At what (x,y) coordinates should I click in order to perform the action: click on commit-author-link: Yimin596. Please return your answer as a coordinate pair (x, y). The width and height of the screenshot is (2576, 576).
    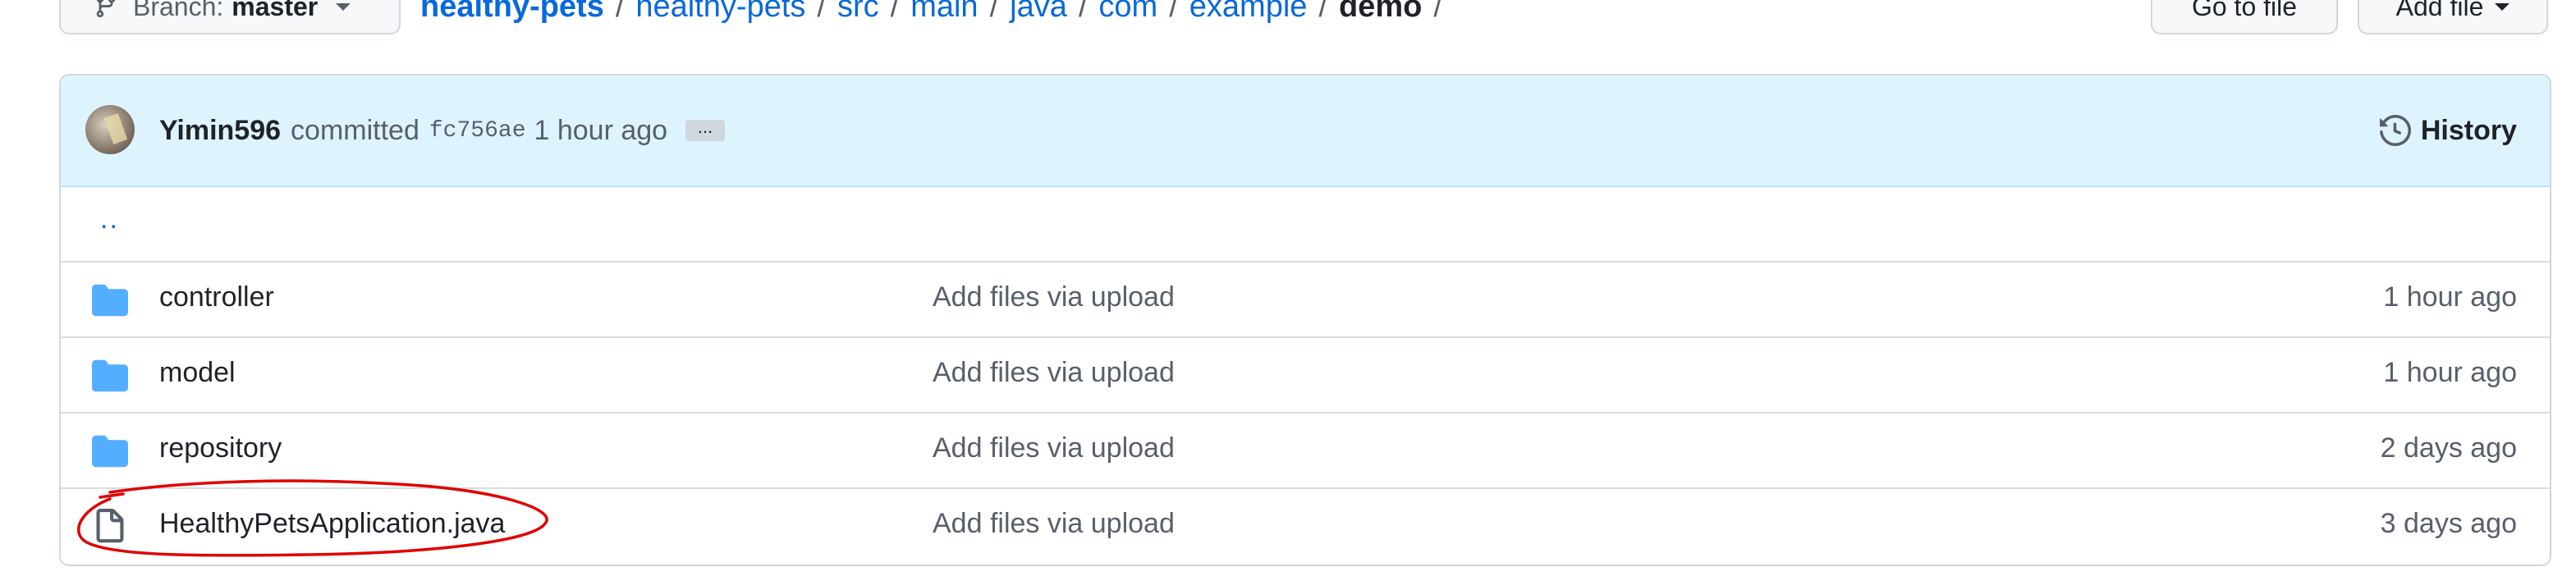
    Looking at the image, I should click on (220, 131).